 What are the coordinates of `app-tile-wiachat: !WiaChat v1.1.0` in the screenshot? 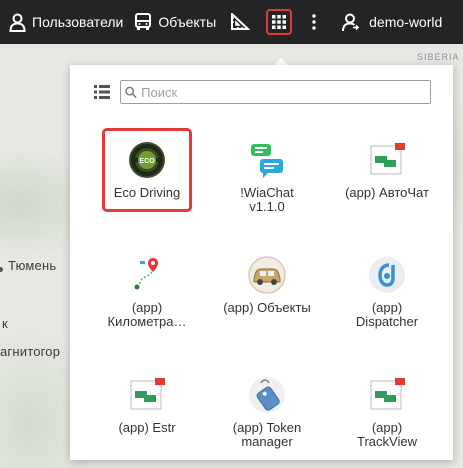 It's located at (267, 171).